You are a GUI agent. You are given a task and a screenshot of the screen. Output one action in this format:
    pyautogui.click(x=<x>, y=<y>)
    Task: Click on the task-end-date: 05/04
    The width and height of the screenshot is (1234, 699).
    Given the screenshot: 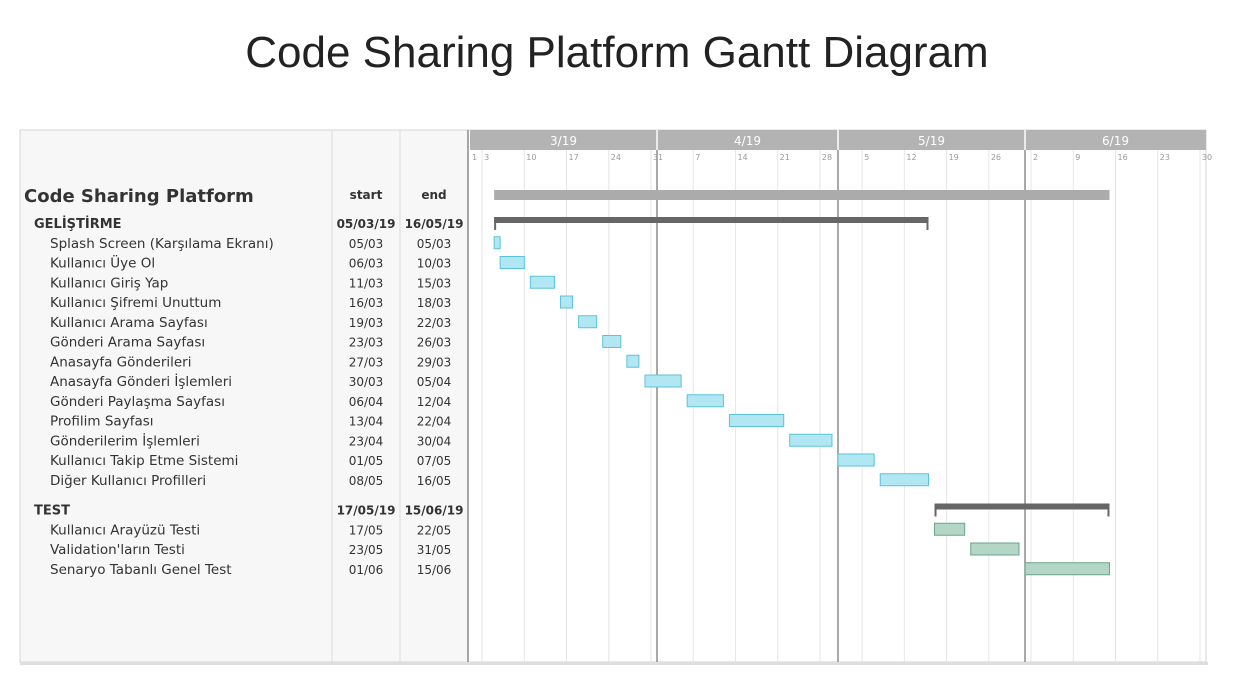 What is the action you would take?
    pyautogui.click(x=434, y=382)
    